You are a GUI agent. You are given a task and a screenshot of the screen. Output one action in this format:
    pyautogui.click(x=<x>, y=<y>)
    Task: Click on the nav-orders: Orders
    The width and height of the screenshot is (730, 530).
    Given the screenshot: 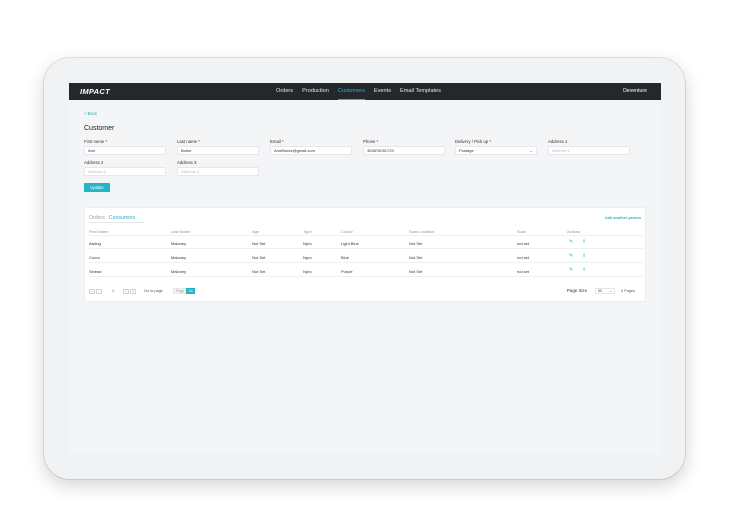 What is the action you would take?
    pyautogui.click(x=284, y=91)
    